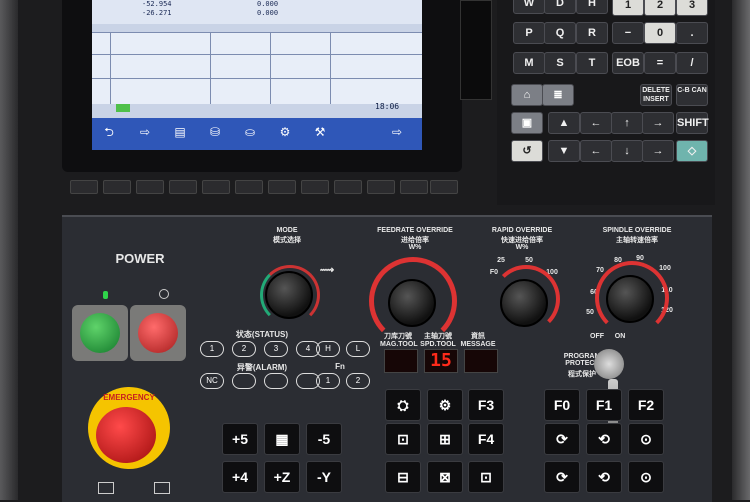  Describe the element at coordinates (328, 349) in the screenshot. I see `status-button-h: H` at that location.